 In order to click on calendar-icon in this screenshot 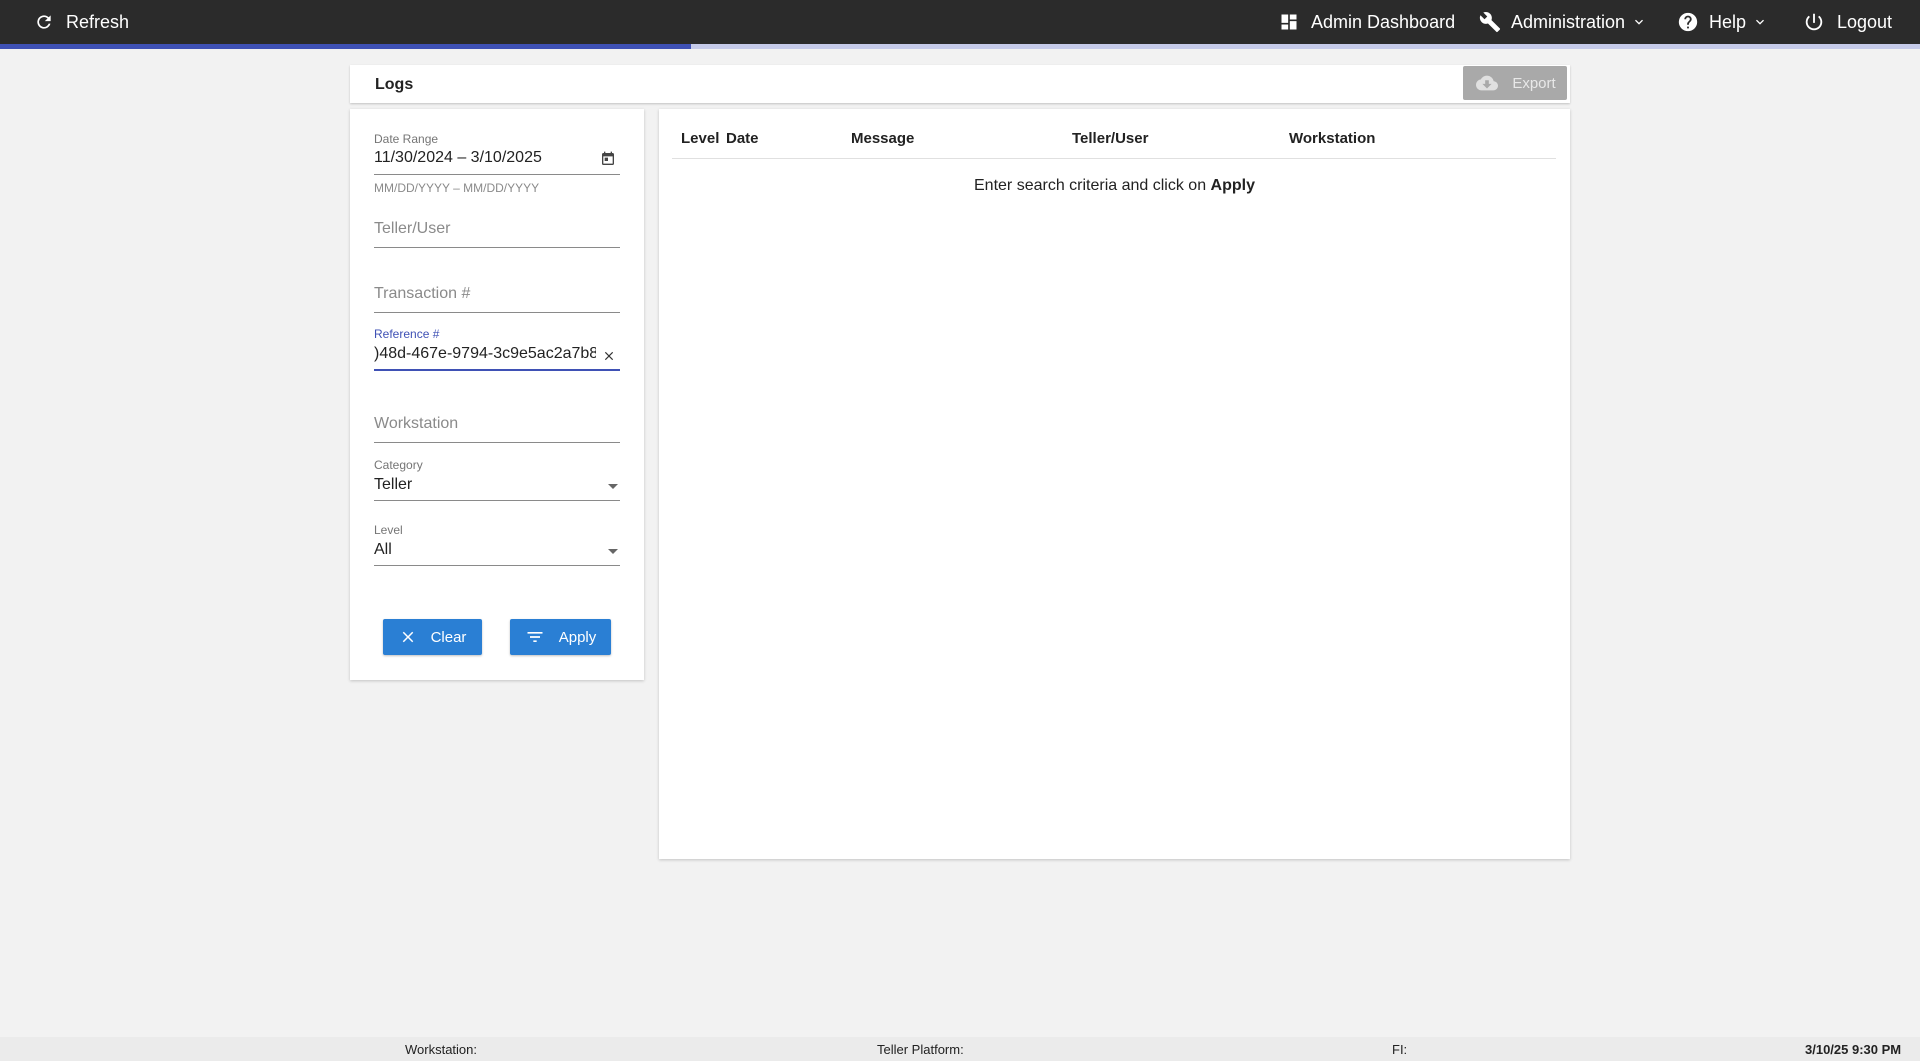, I will do `click(608, 159)`.